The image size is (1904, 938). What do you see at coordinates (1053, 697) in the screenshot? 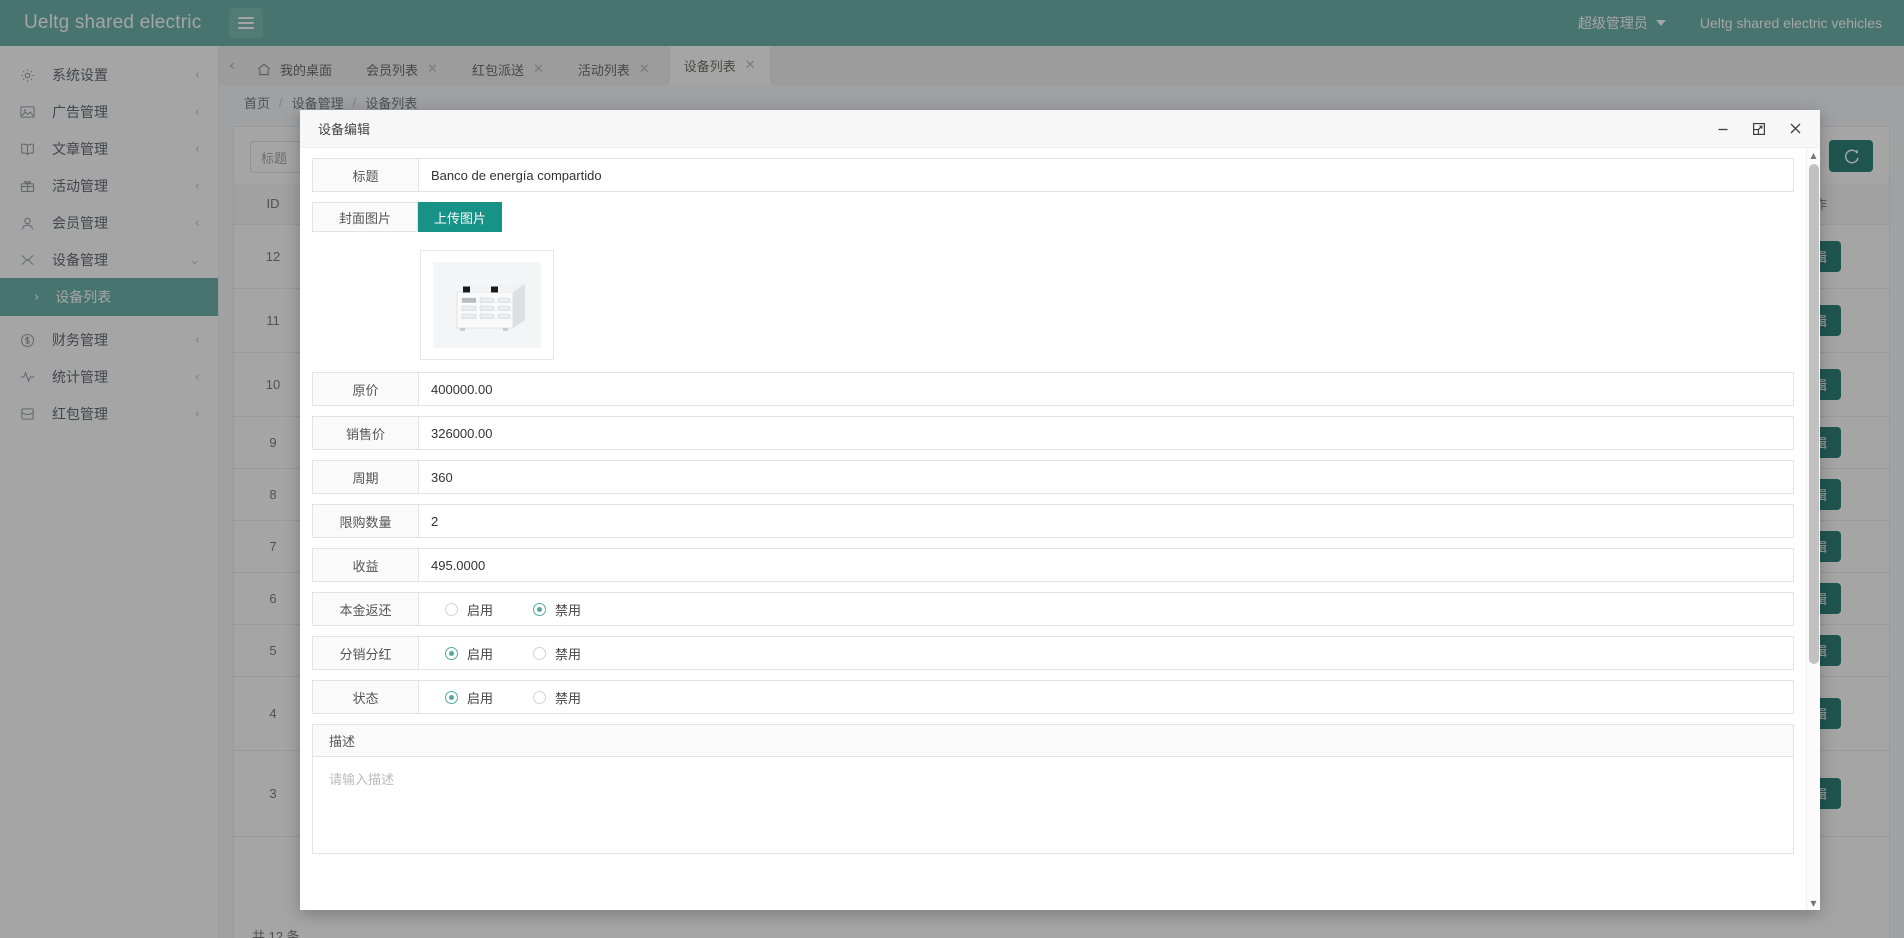
I see `form-row-status: 状态 启用 禁用` at bounding box center [1053, 697].